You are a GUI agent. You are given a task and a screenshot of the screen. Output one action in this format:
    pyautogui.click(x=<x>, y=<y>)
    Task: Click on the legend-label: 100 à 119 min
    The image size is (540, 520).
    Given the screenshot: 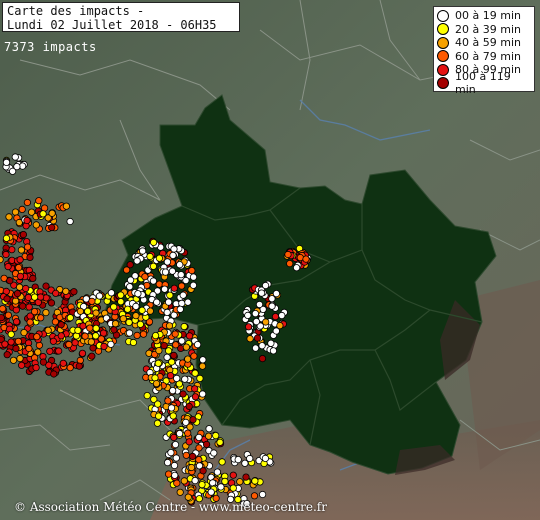 What is the action you would take?
    pyautogui.click(x=483, y=83)
    